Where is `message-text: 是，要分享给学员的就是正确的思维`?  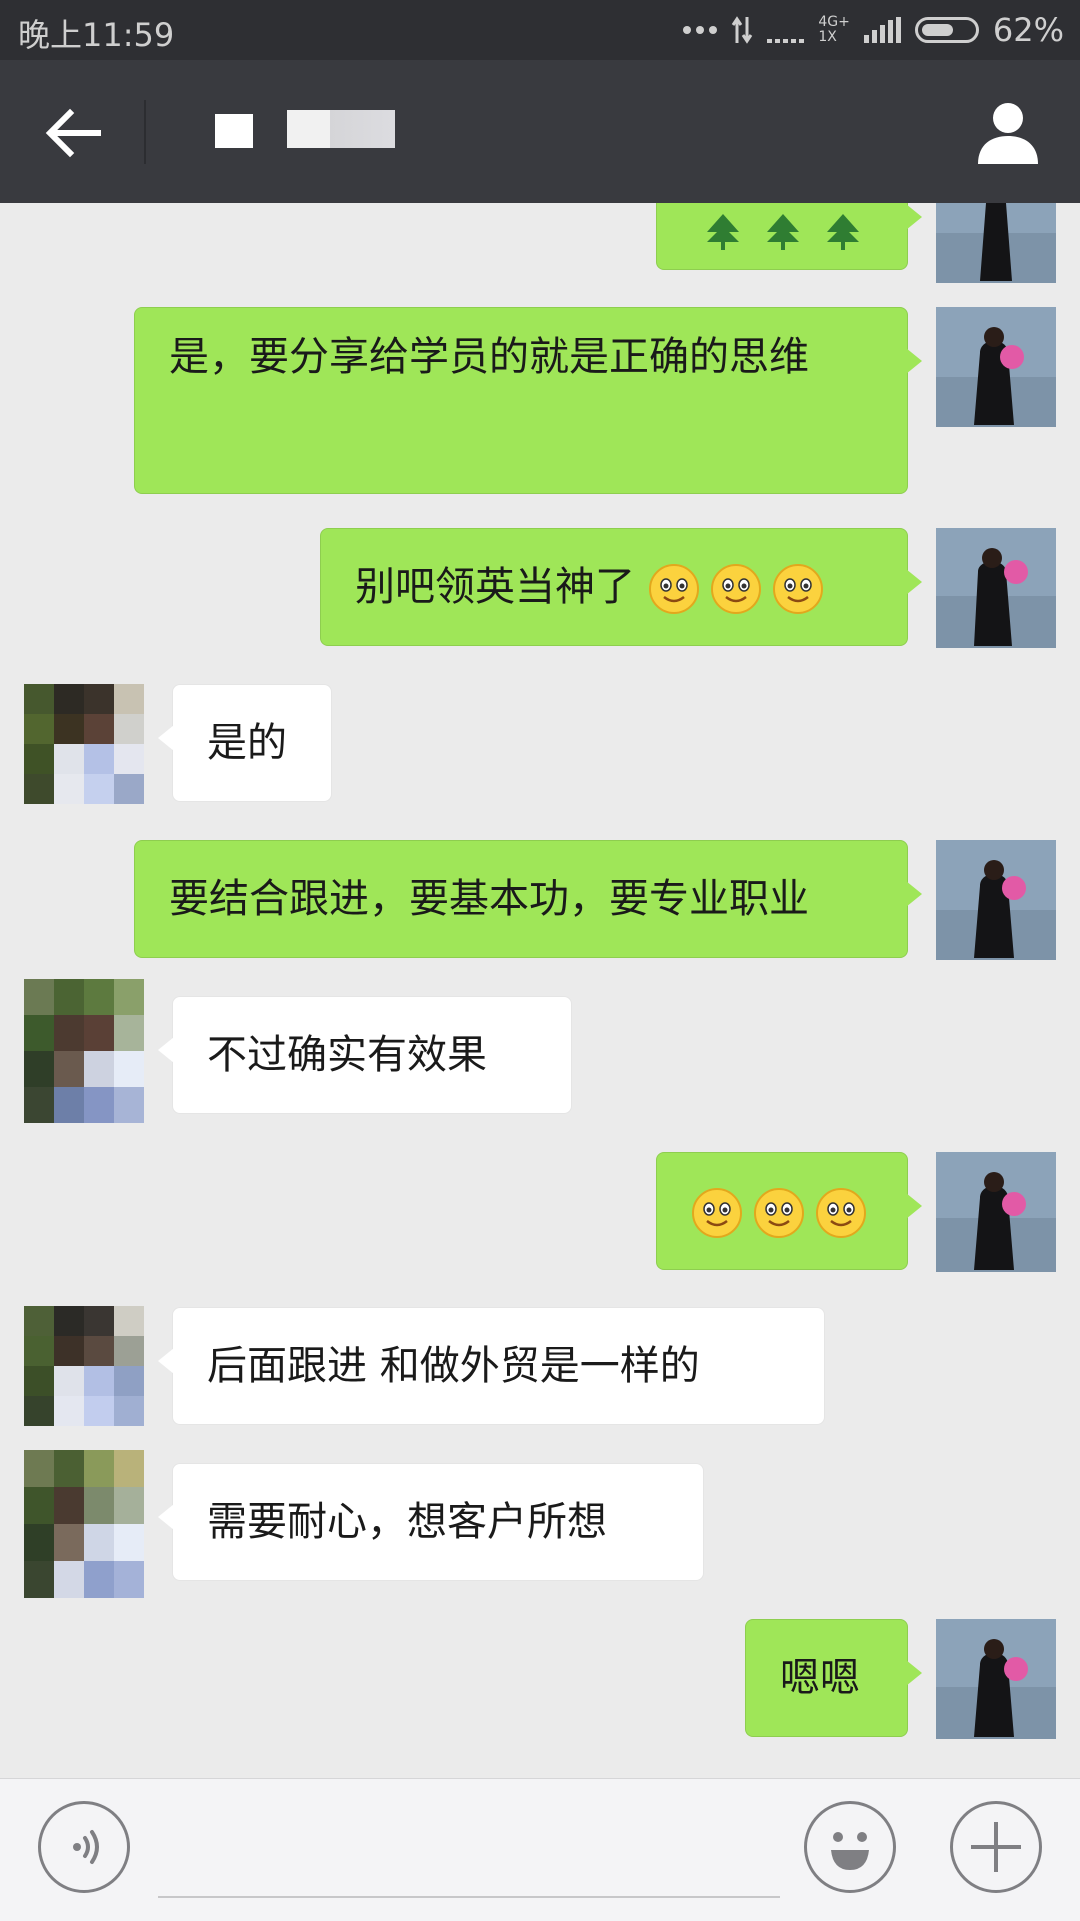
message-text: 是，要分享给学员的就是正确的思维 is located at coordinates (489, 357).